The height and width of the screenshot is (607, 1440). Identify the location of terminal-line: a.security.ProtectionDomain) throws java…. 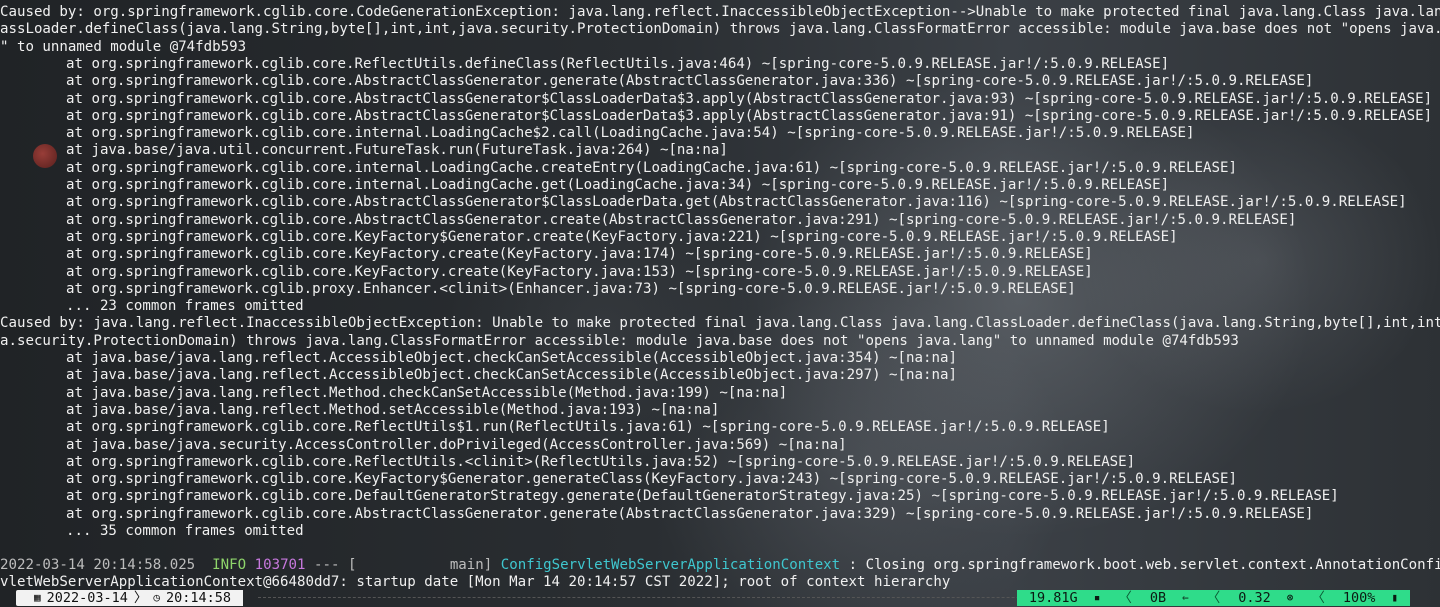
(619, 340).